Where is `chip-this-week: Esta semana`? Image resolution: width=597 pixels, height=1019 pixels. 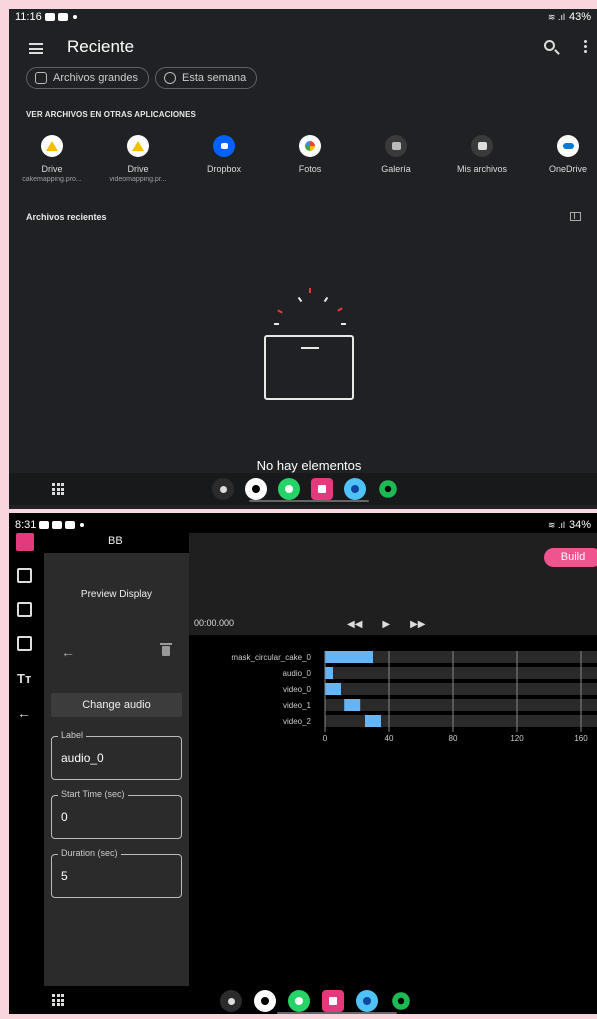
chip-this-week: Esta semana is located at coordinates (206, 78).